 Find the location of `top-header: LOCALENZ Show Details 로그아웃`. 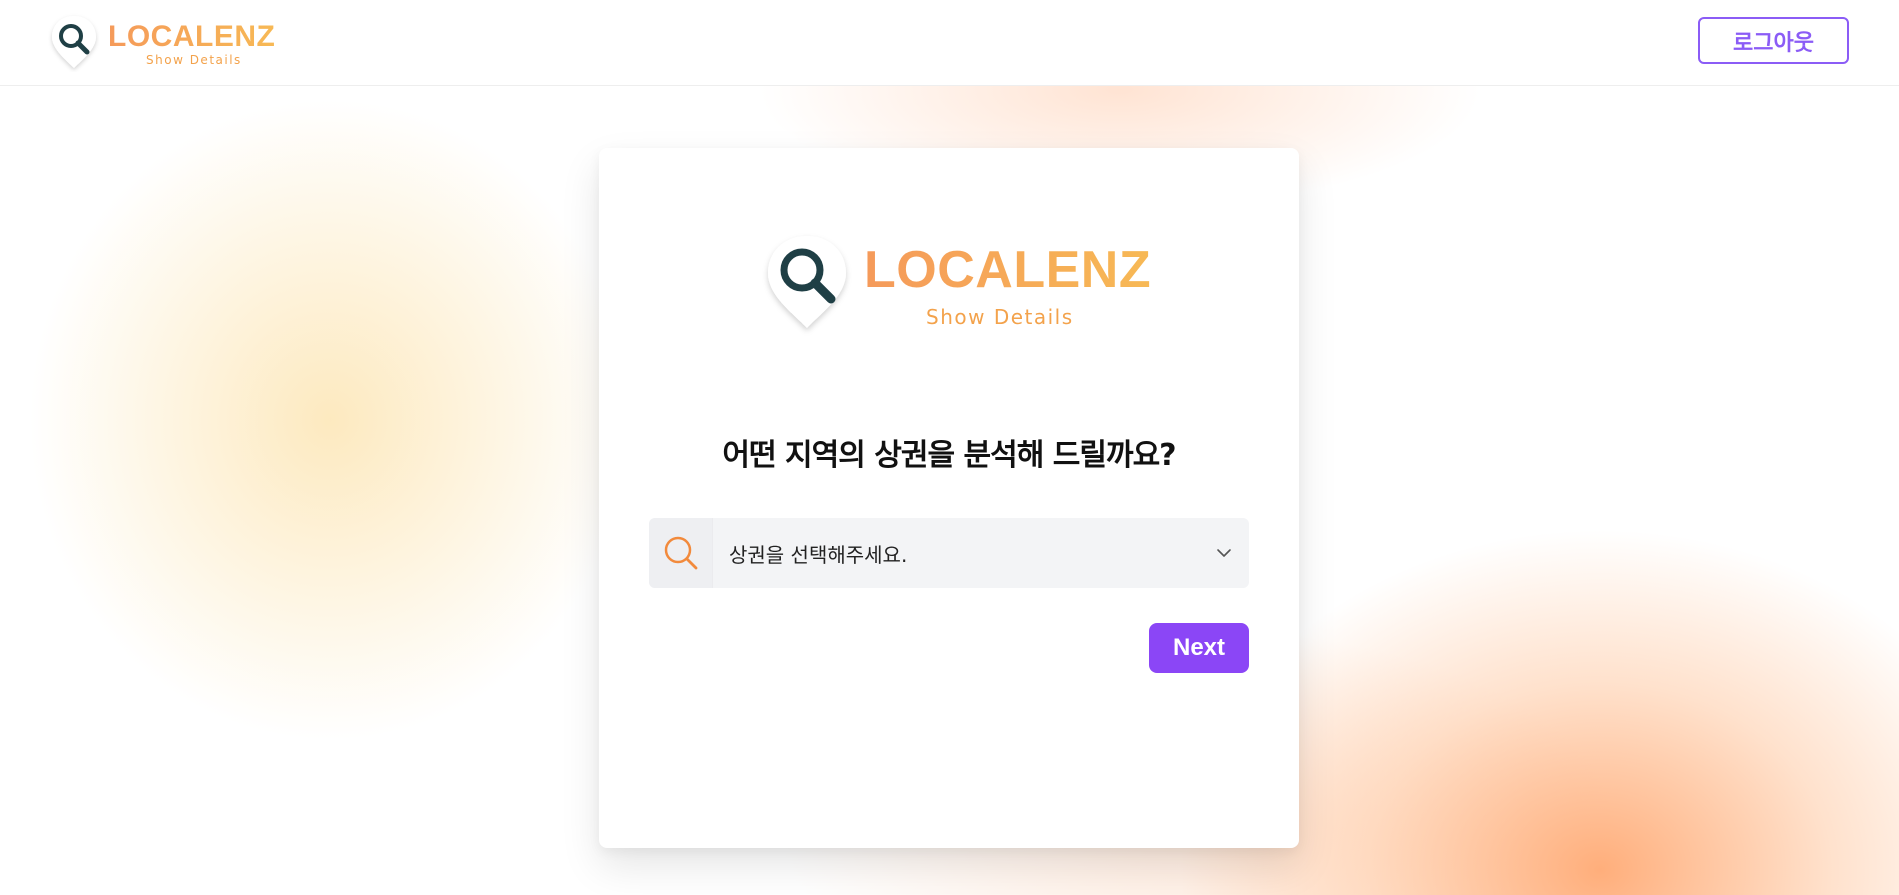

top-header: LOCALENZ Show Details 로그아웃 is located at coordinates (949, 43).